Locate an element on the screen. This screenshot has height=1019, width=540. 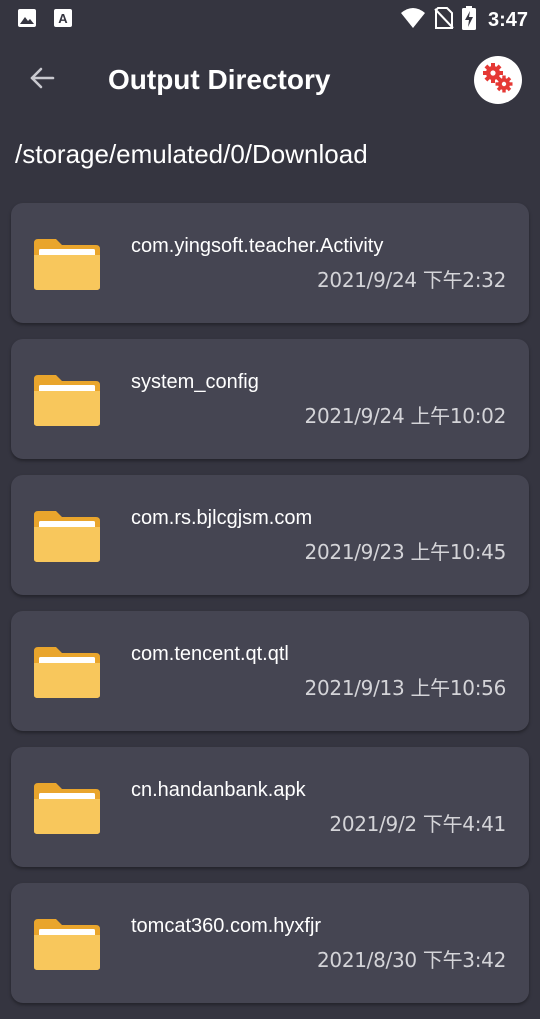
page-title: Output Directory is located at coordinates (219, 79).